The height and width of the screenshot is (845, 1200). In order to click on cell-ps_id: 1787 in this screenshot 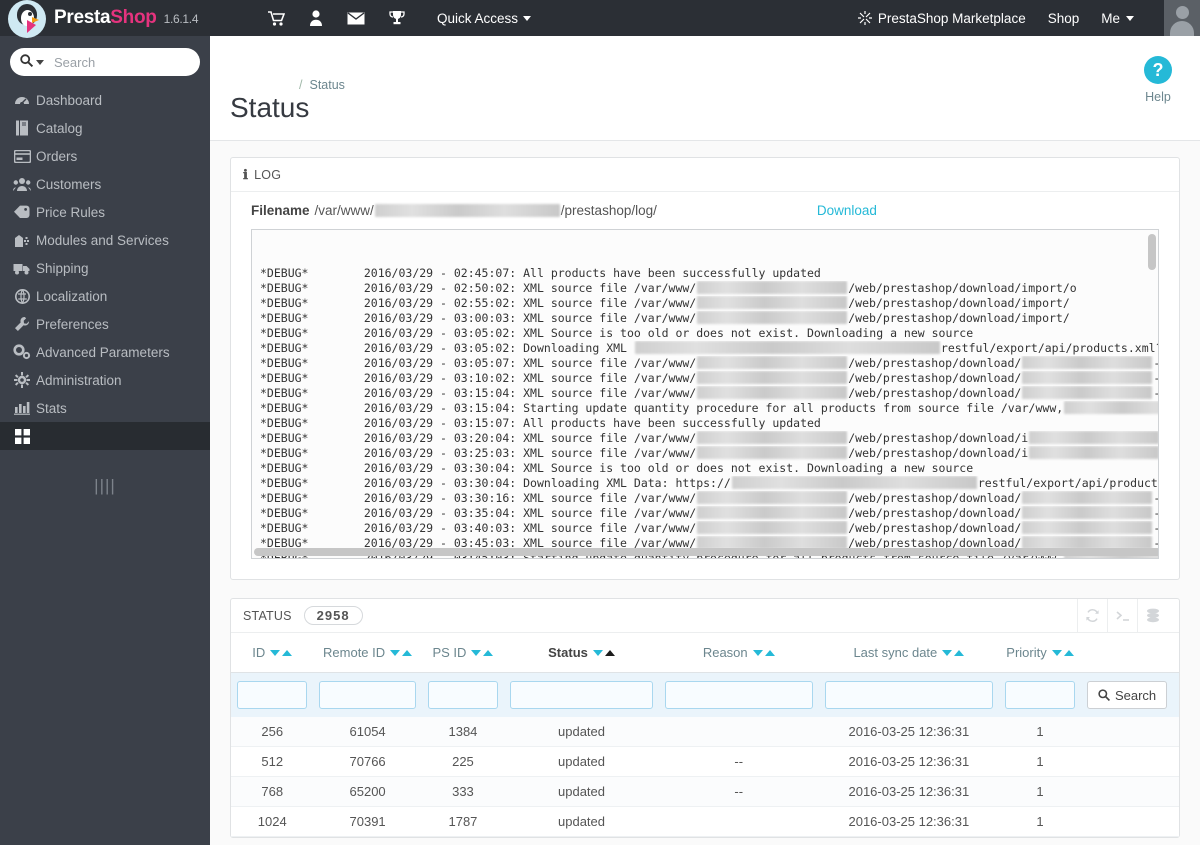, I will do `click(463, 821)`.